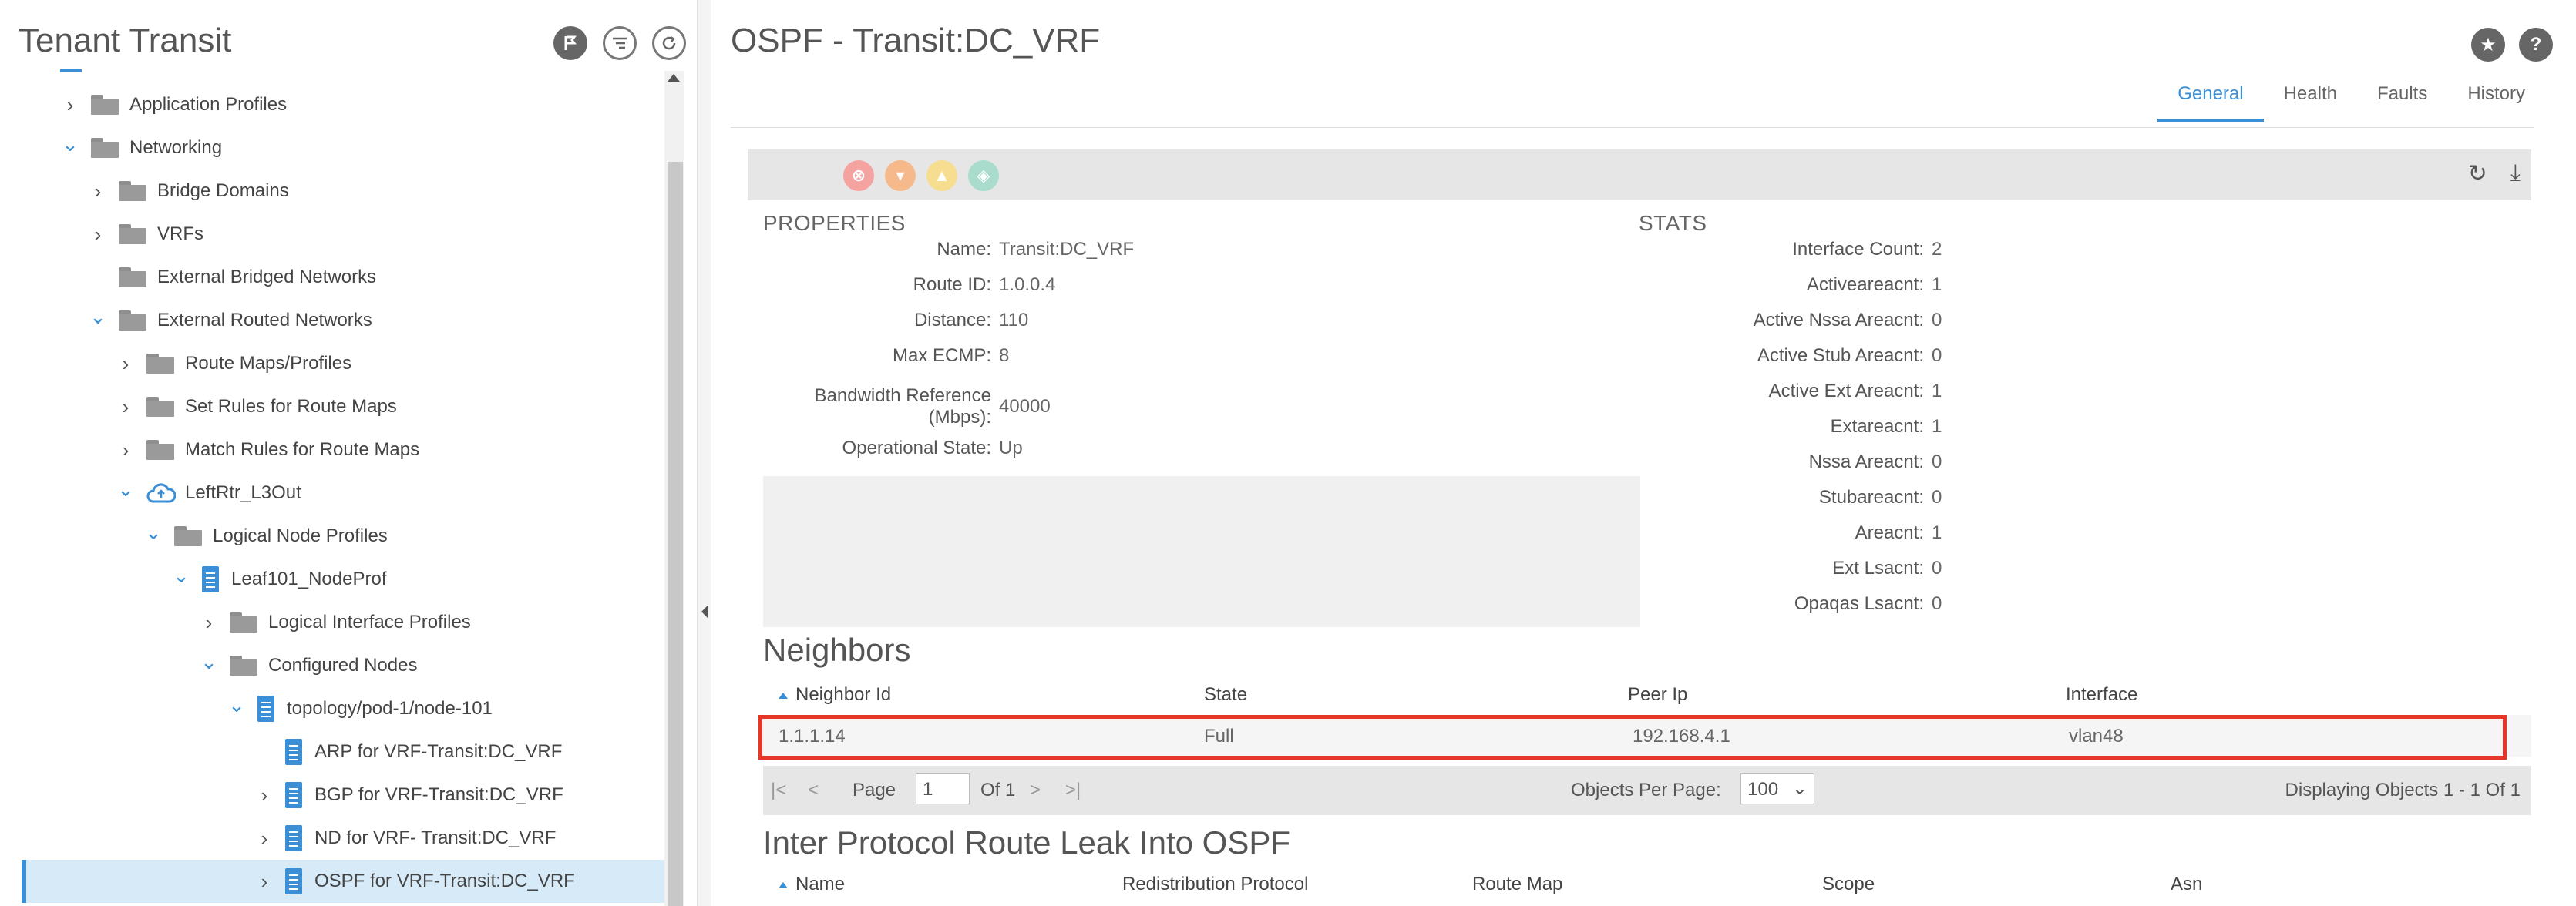 The width and height of the screenshot is (2576, 906). Describe the element at coordinates (943, 788) in the screenshot. I see `page-input: 1` at that location.